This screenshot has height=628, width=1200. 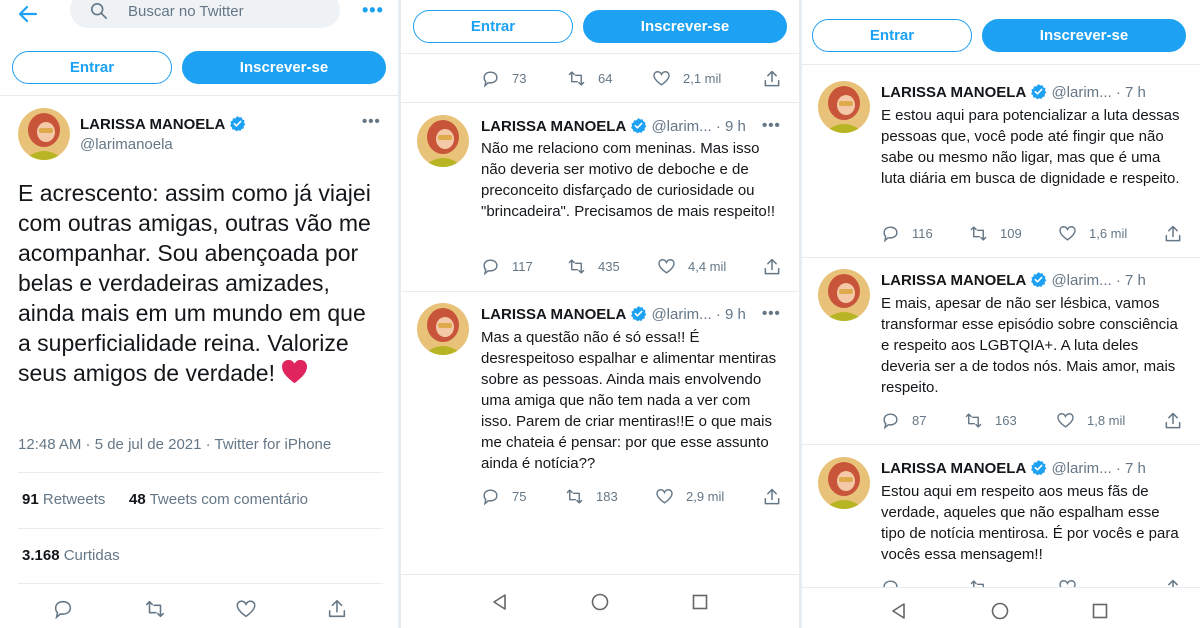 What do you see at coordinates (507, 266) in the screenshot?
I see `reply-action: 117` at bounding box center [507, 266].